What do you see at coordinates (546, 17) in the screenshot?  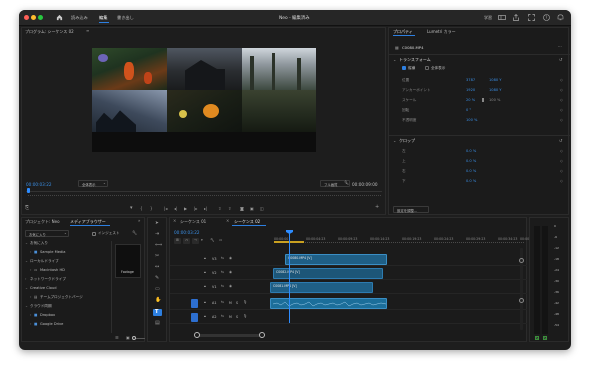 I see `help-icon: ?` at bounding box center [546, 17].